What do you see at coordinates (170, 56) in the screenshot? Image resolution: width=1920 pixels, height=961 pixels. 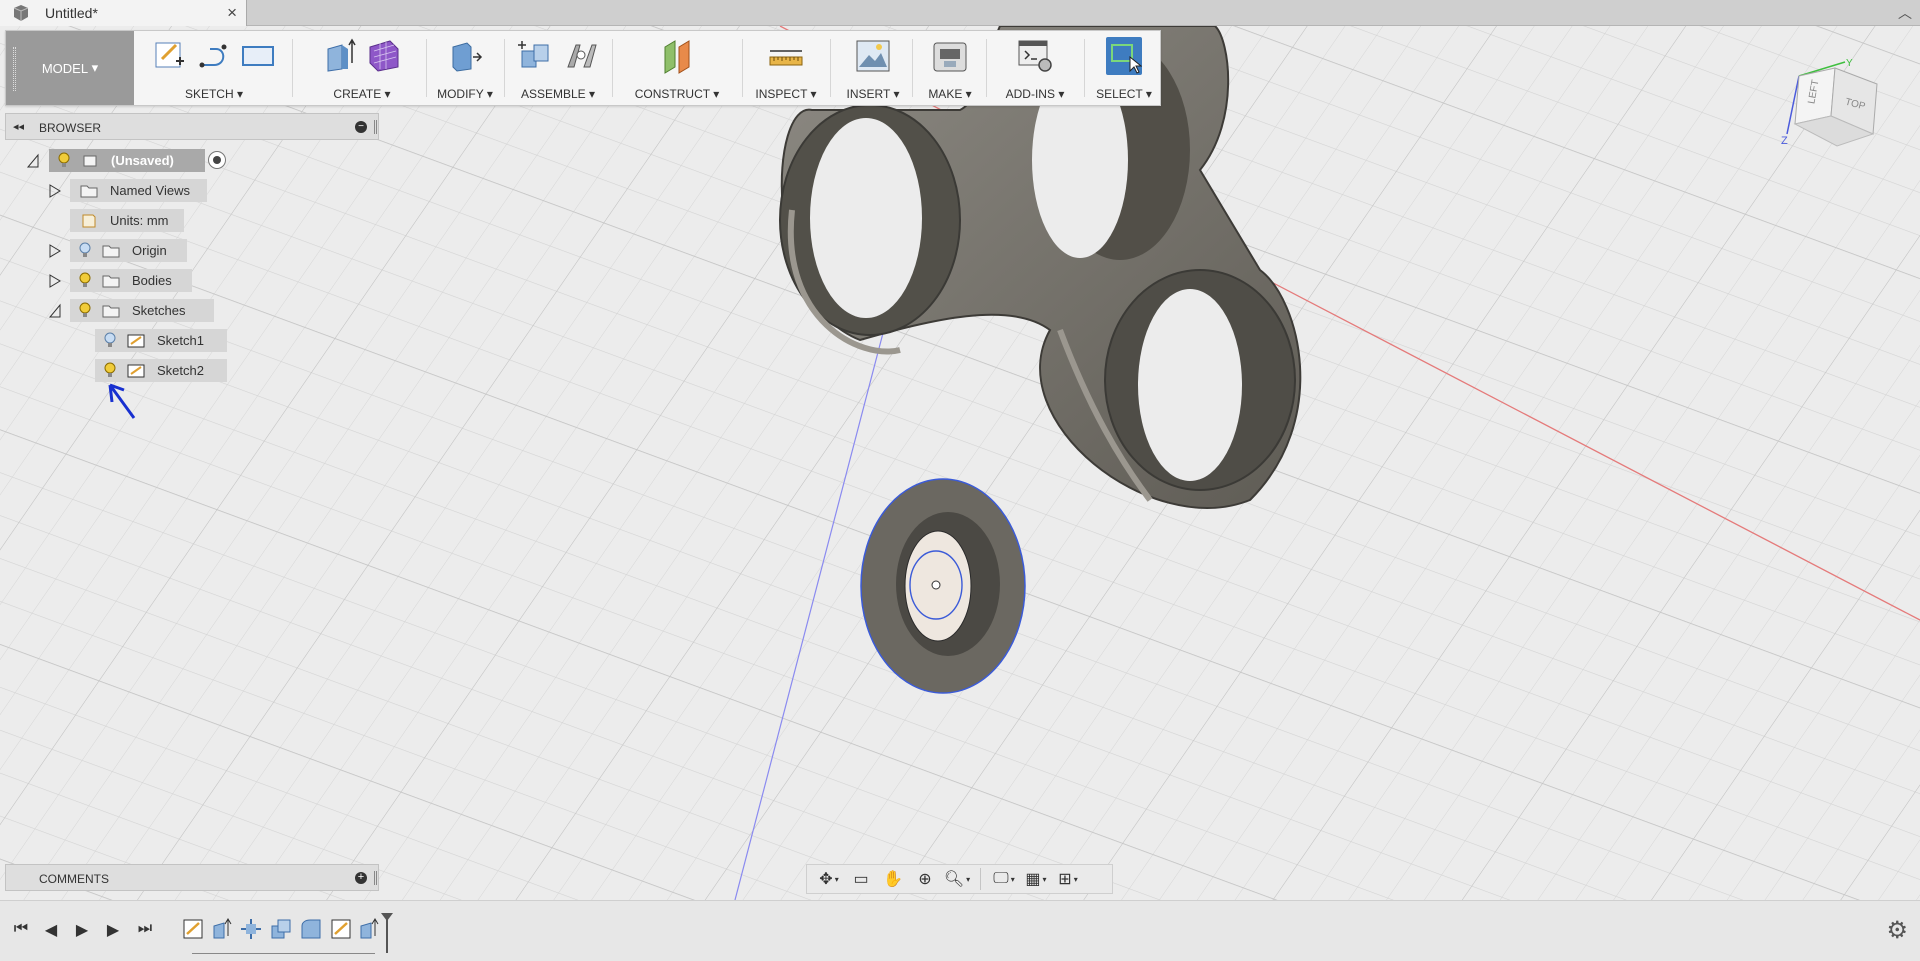 I see `create-sketch-icon` at bounding box center [170, 56].